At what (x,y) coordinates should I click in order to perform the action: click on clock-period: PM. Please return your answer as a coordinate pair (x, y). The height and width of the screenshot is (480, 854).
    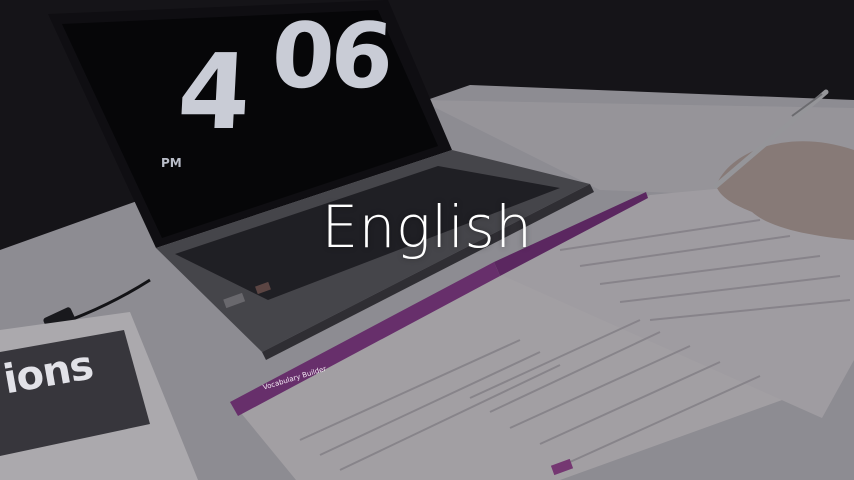
    Looking at the image, I should click on (171, 163).